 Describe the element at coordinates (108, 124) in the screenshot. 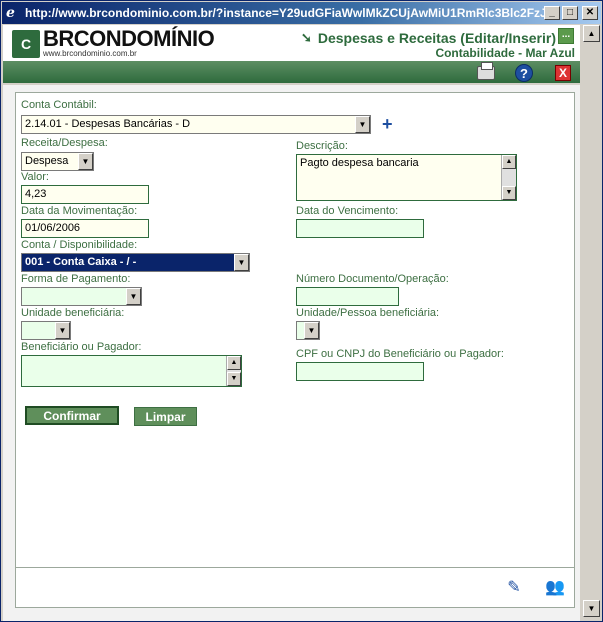

I see `conta-contabil-value: 2.14.01 - Despesas Bancárias - D` at that location.